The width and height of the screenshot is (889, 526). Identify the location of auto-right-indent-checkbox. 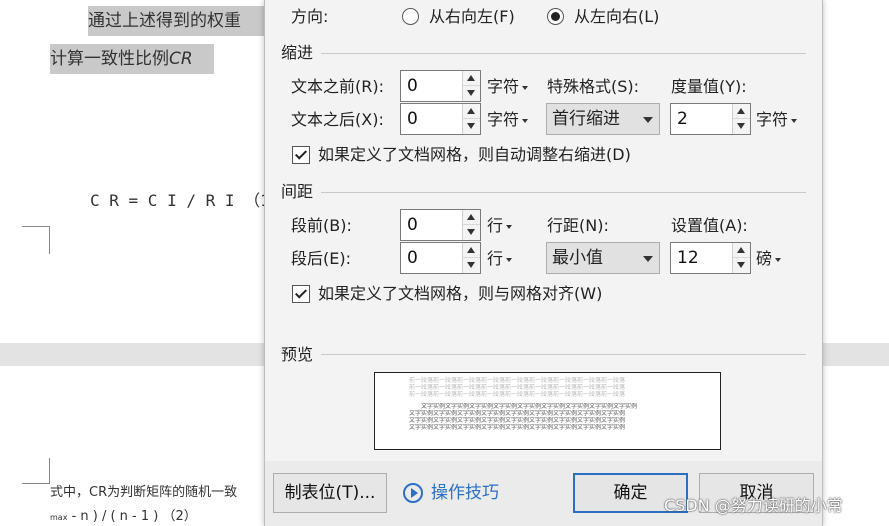
(301, 155).